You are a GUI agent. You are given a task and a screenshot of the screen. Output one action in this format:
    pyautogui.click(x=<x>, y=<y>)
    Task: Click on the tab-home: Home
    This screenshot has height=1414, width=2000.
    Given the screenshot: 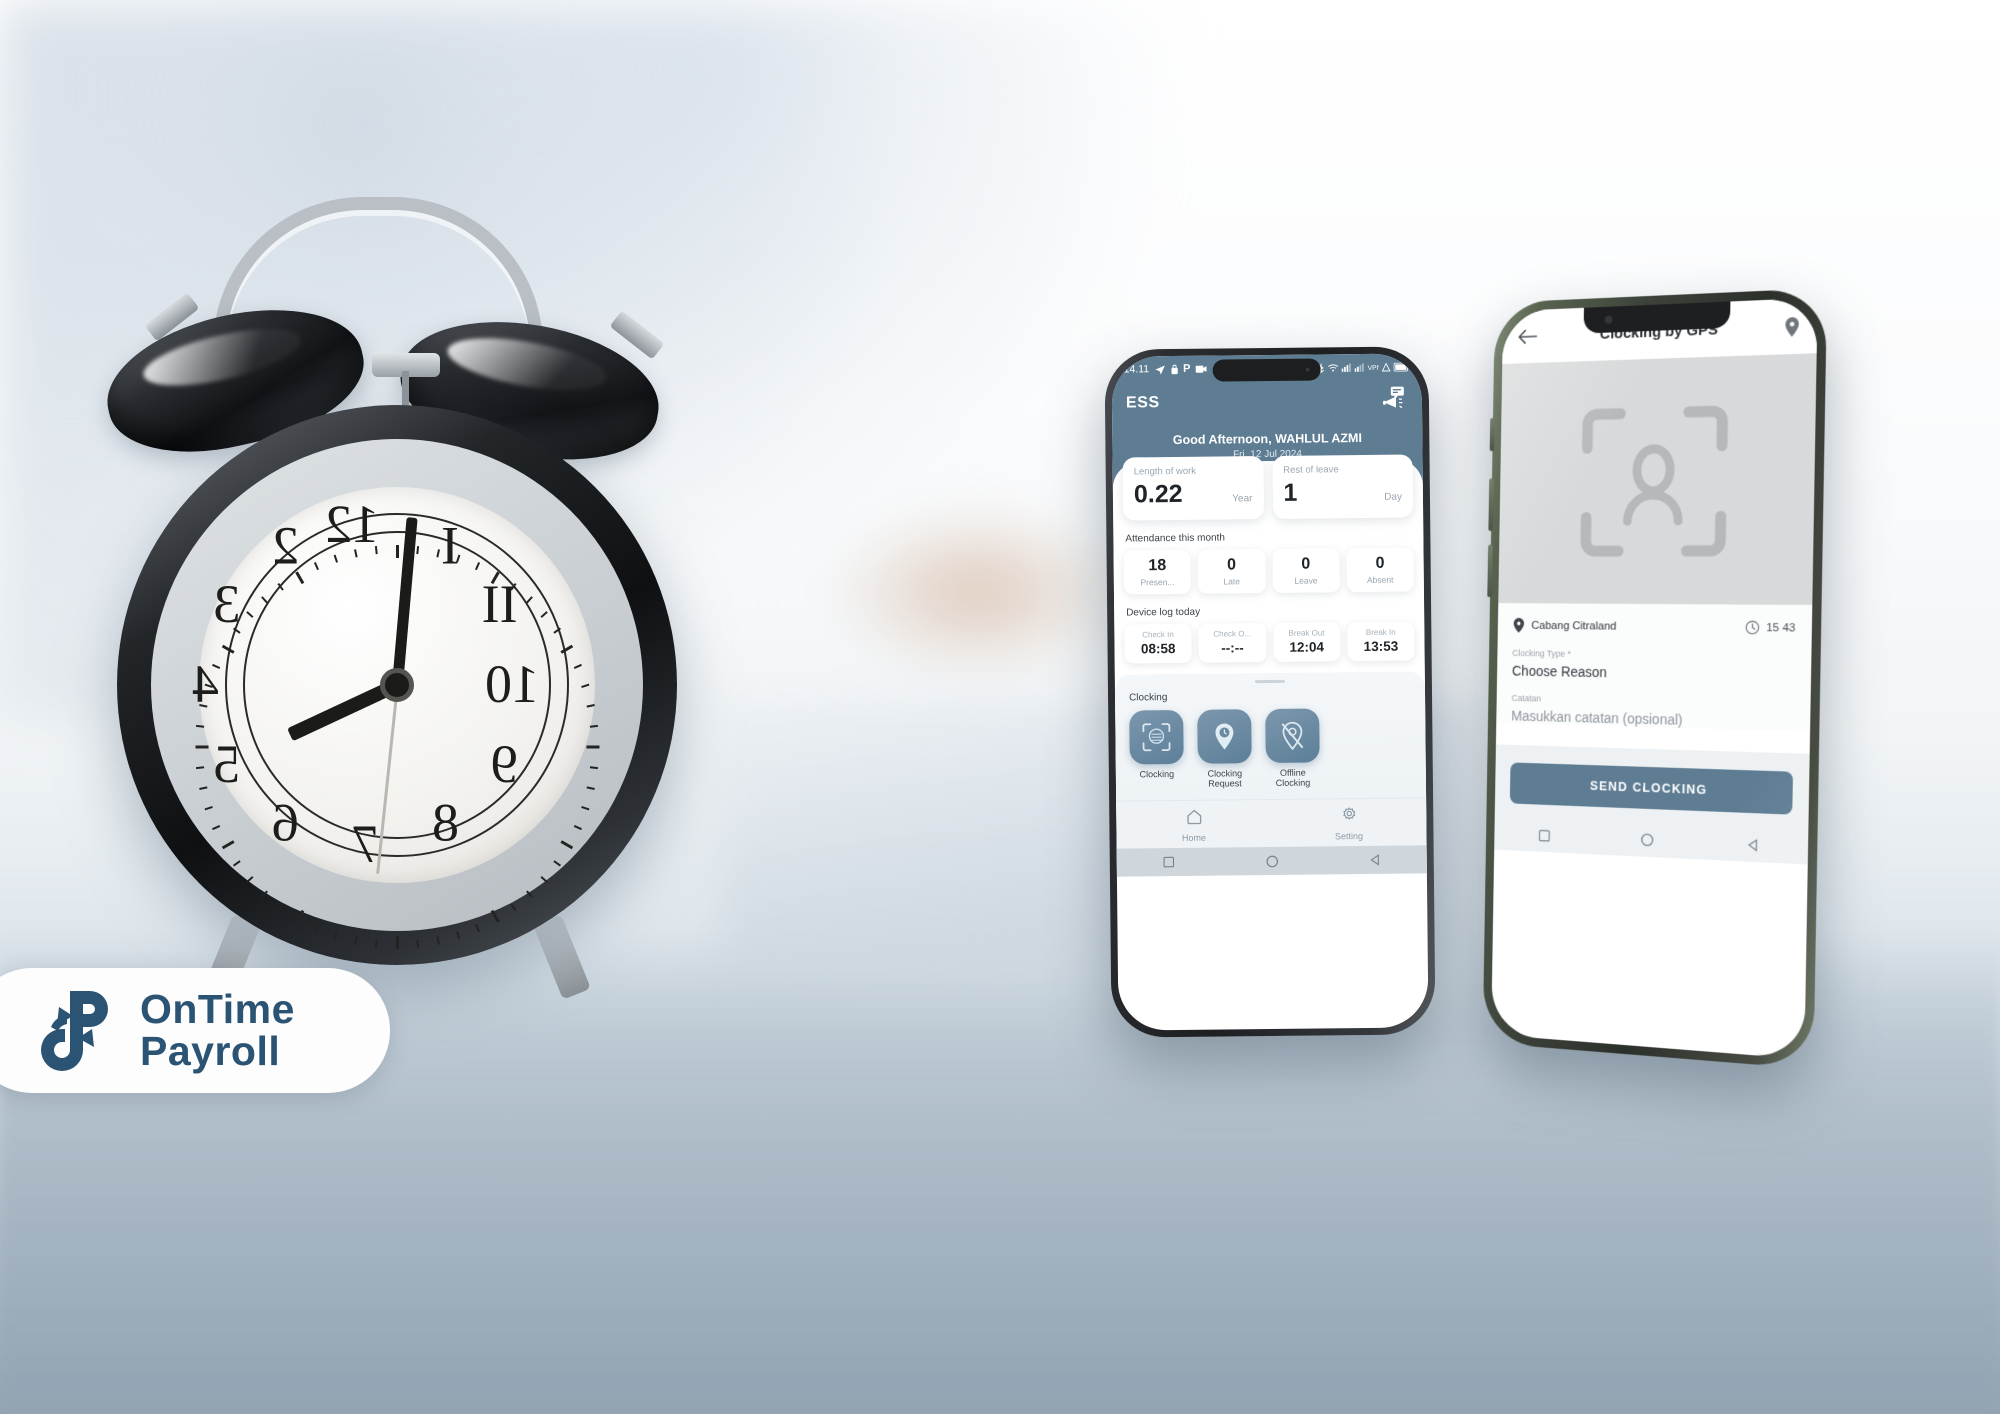 What is the action you would take?
    pyautogui.click(x=1193, y=825)
    